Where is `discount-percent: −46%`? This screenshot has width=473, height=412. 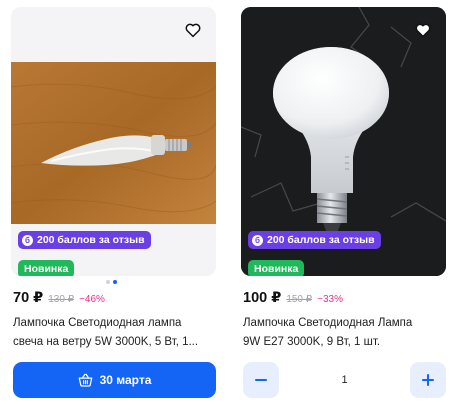
discount-percent: −46% is located at coordinates (92, 299).